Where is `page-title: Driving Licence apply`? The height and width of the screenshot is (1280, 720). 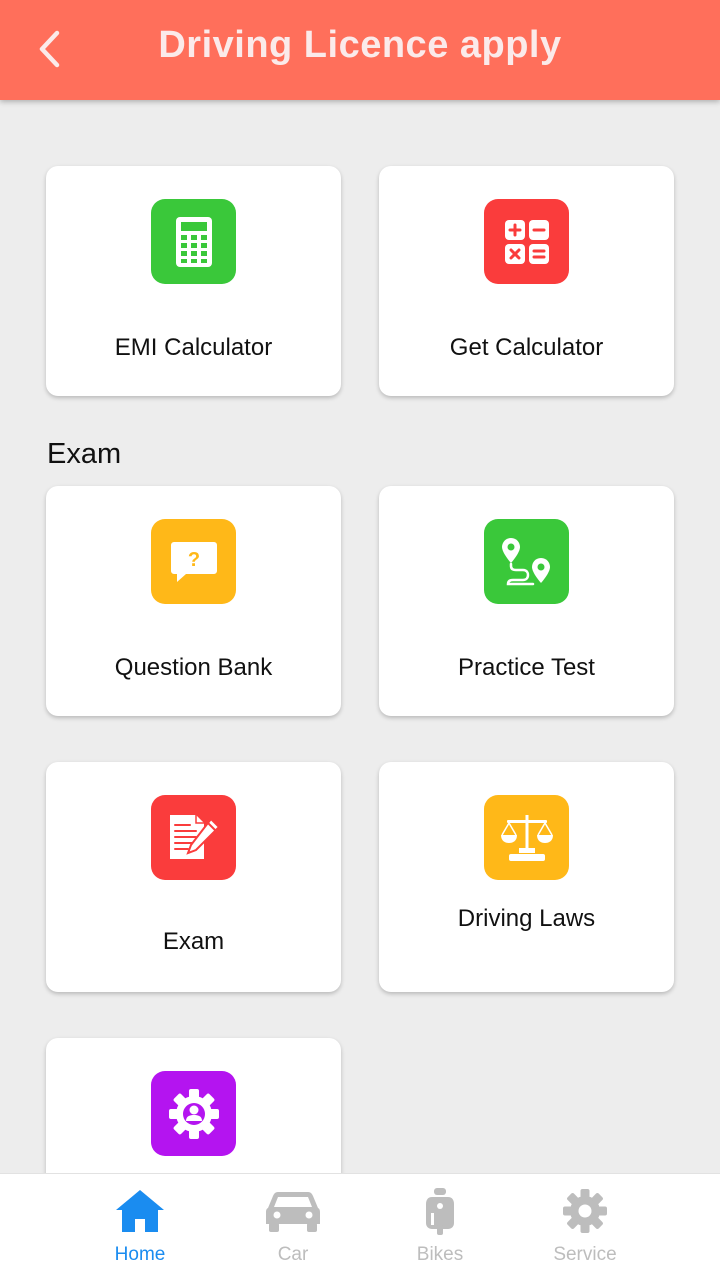 page-title: Driving Licence apply is located at coordinates (360, 45).